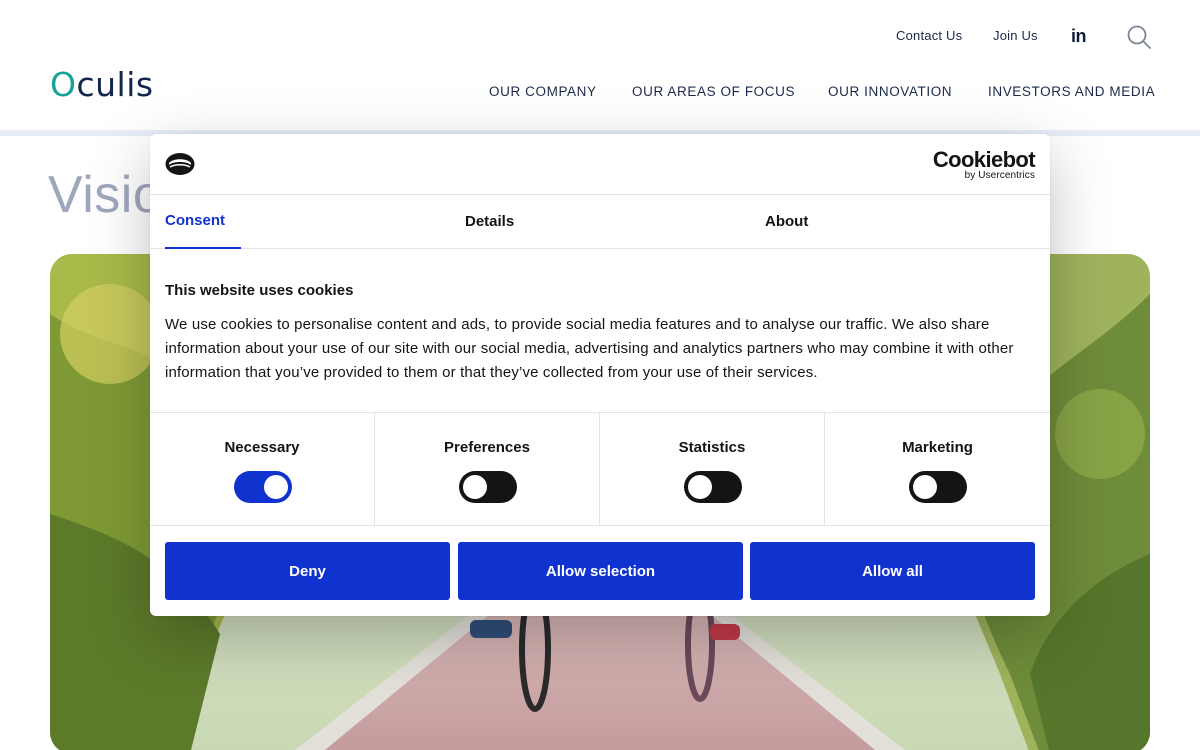 The width and height of the screenshot is (1200, 750). I want to click on nav-investors-and-media: INVESTORS AND MEDIA, so click(1071, 91).